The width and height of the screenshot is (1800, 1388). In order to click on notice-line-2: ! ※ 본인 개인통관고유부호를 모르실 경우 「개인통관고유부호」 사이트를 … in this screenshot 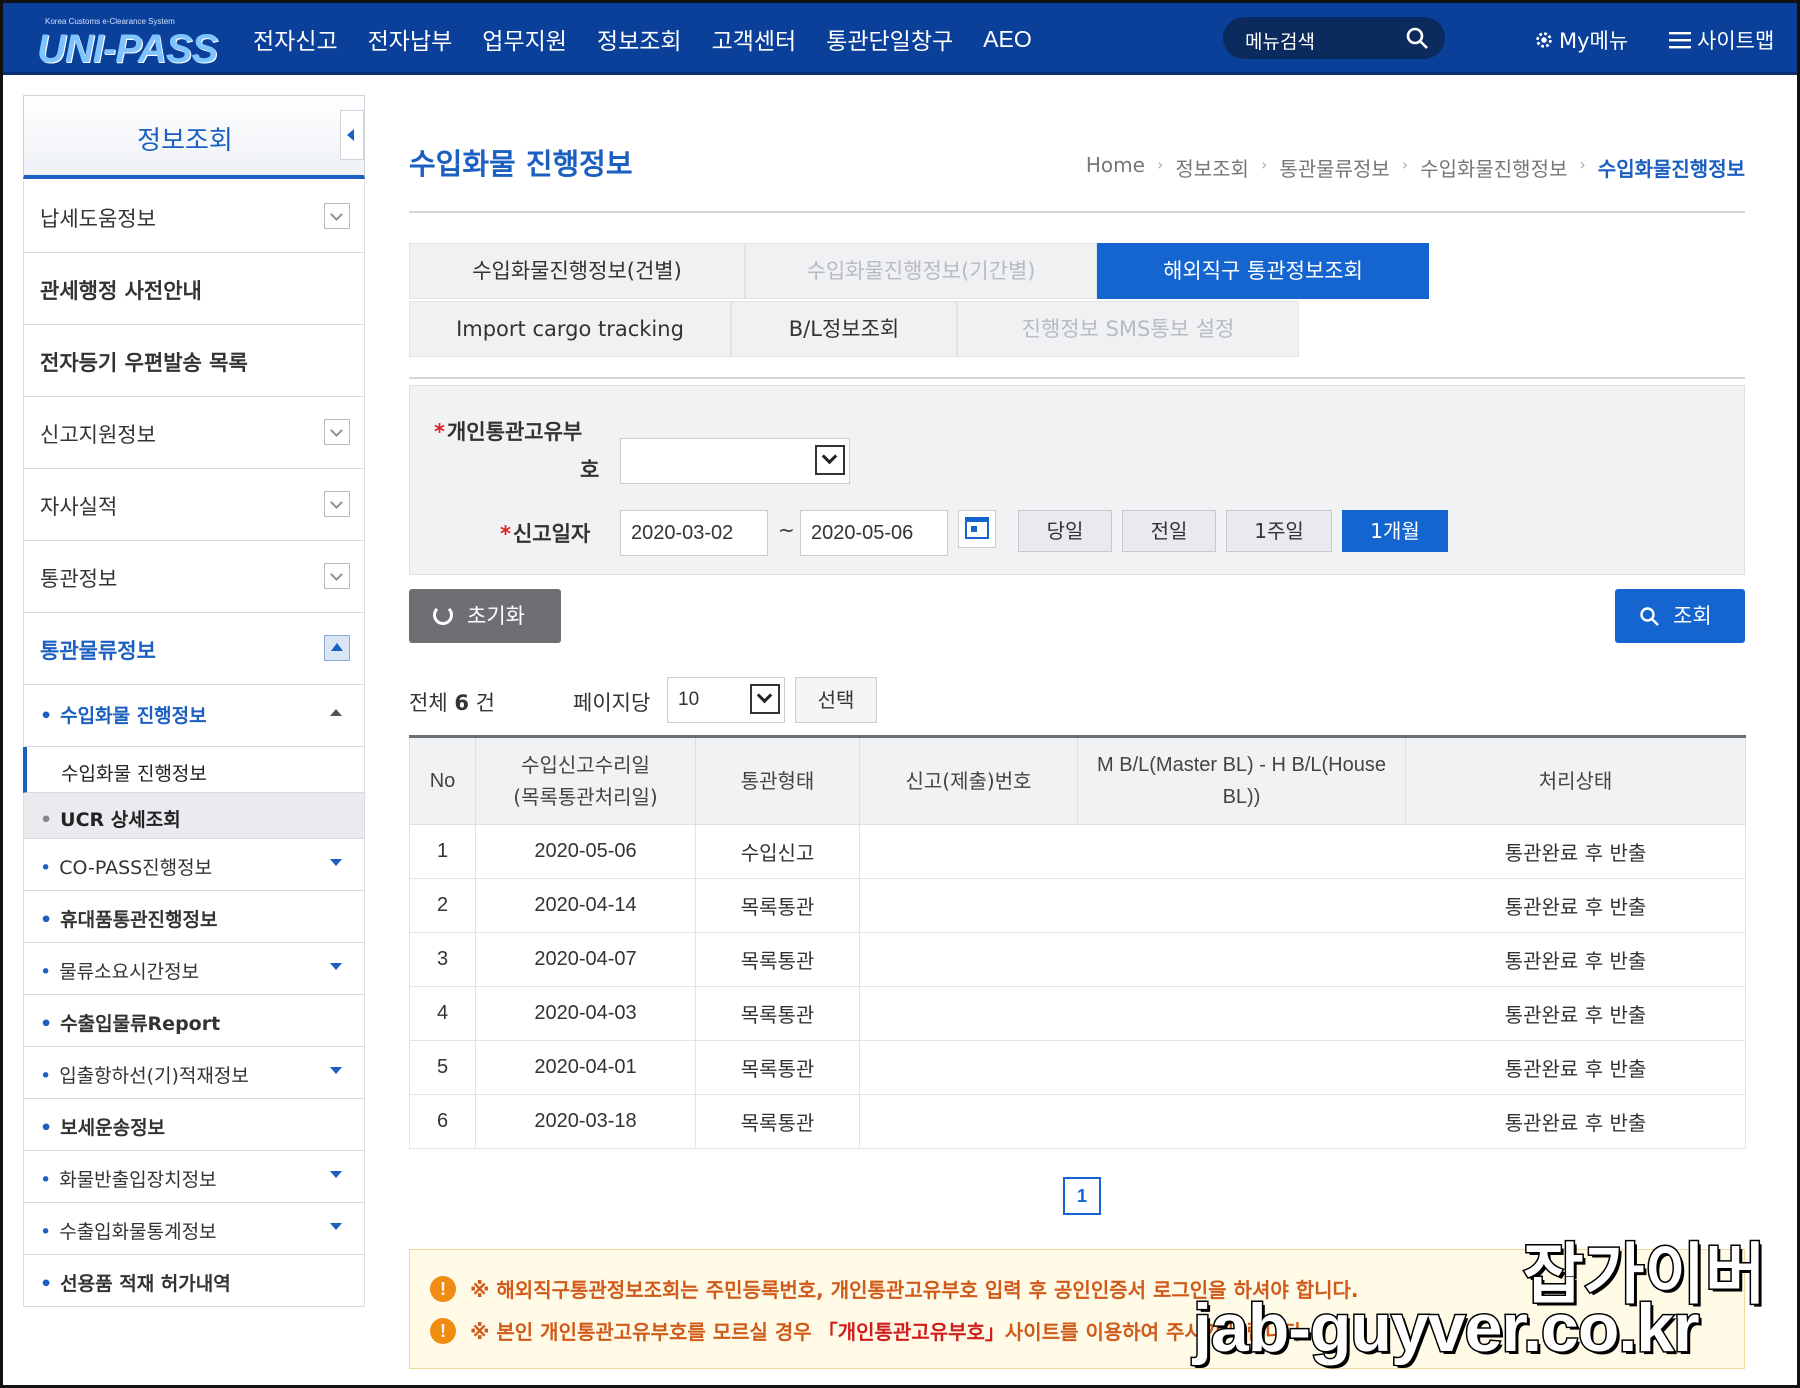, I will do `click(869, 1330)`.